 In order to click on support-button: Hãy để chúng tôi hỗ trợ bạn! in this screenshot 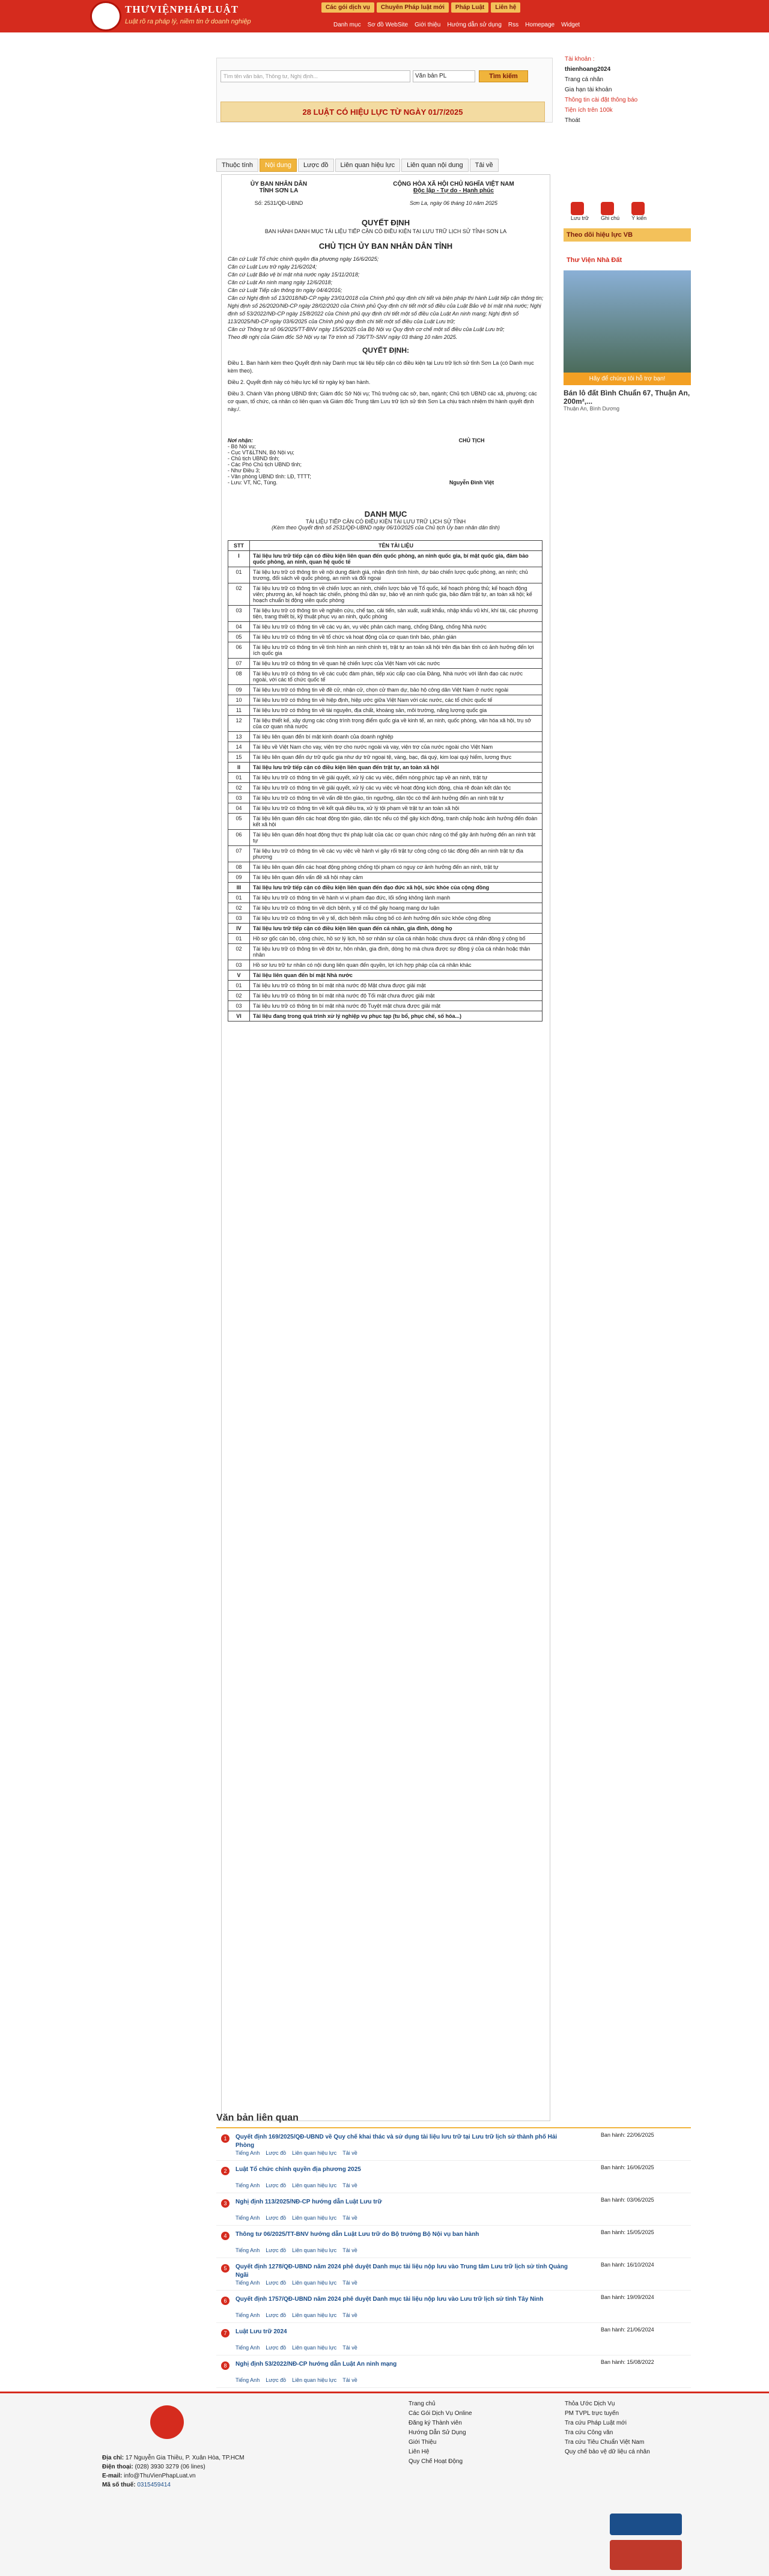, I will do `click(627, 379)`.